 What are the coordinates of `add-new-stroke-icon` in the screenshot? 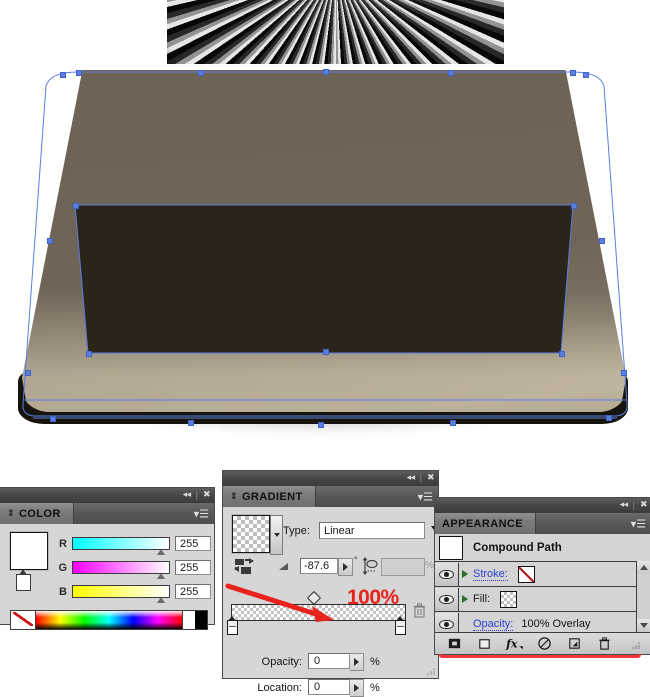 It's located at (454, 643).